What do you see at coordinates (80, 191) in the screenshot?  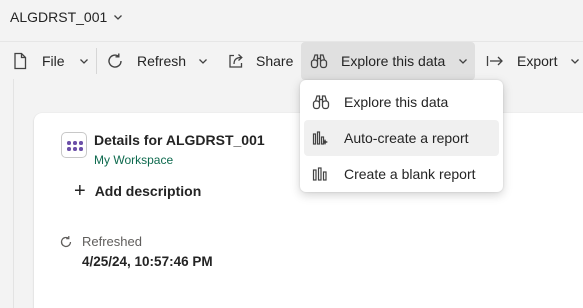 I see `plus-icon: +` at bounding box center [80, 191].